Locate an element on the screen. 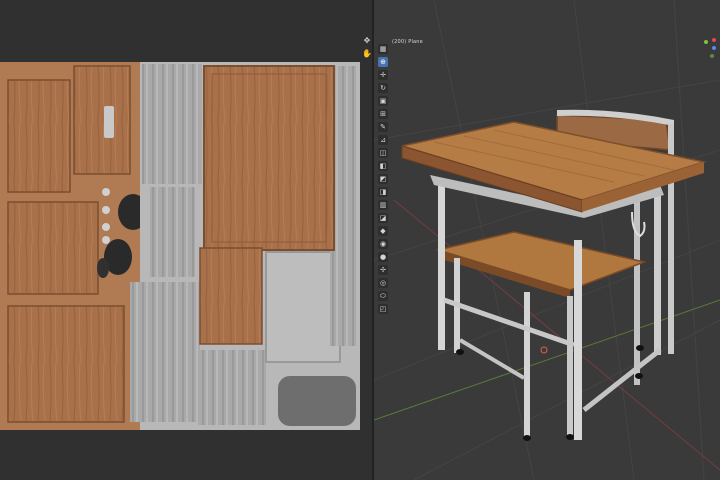 The image size is (720, 480). navigation-gizmo is located at coordinates (711, 52).